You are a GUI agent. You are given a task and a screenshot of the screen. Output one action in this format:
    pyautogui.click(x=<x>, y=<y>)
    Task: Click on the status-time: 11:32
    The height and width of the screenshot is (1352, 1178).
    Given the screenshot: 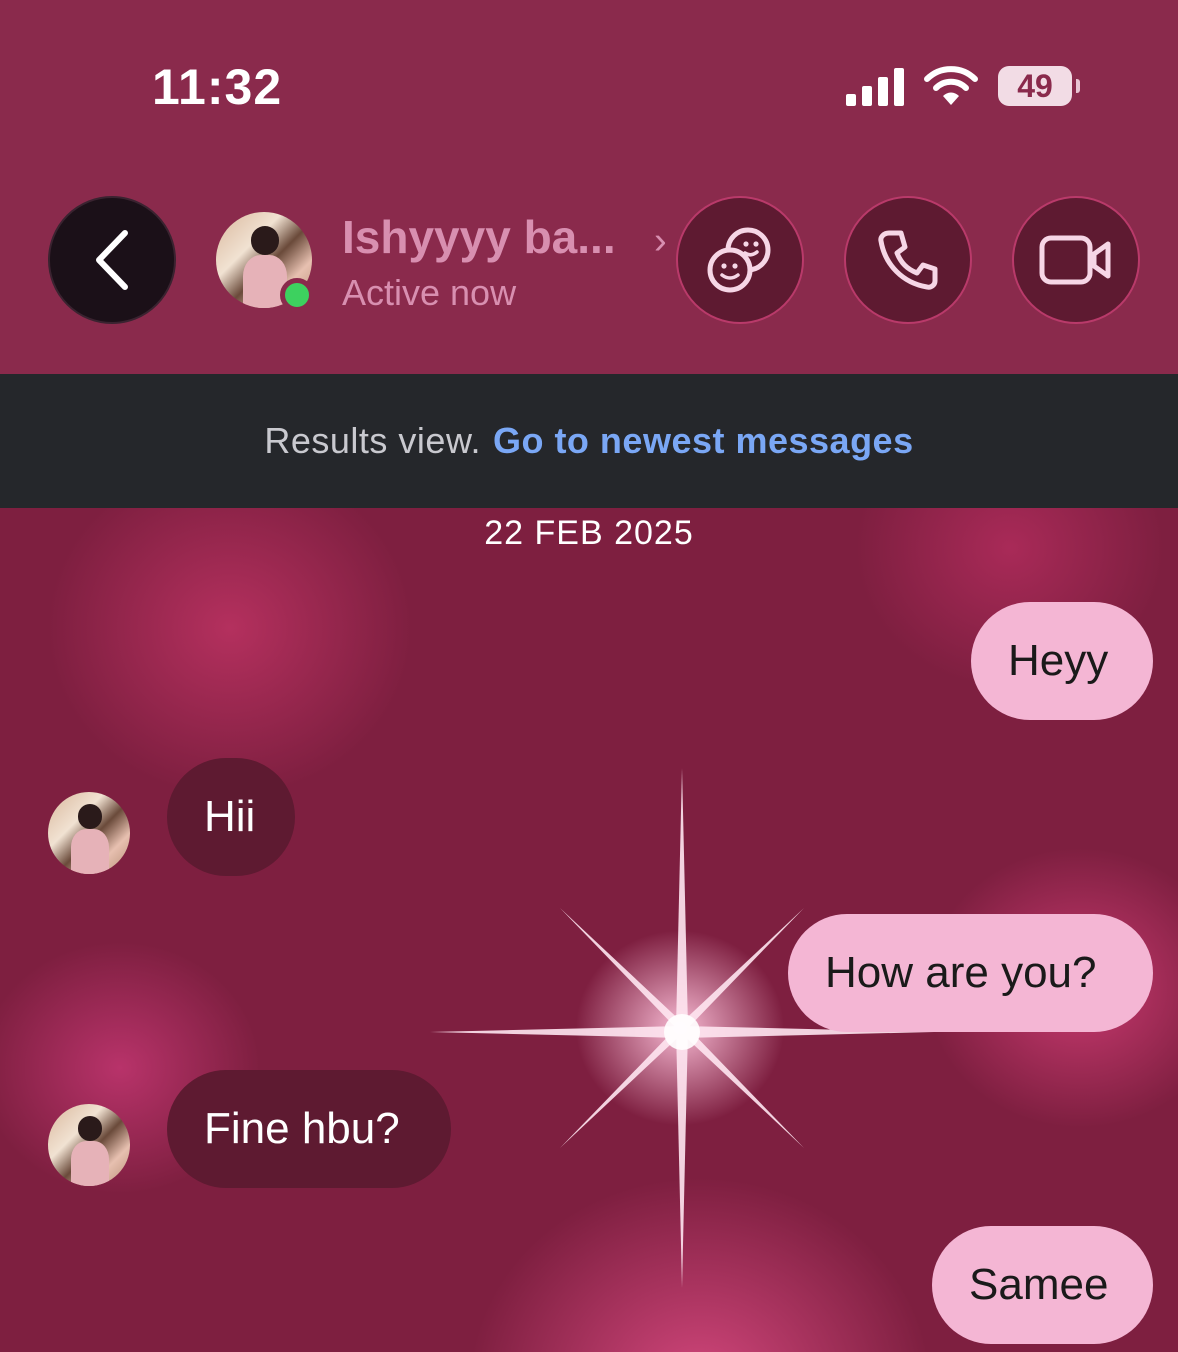 What is the action you would take?
    pyautogui.click(x=217, y=87)
    